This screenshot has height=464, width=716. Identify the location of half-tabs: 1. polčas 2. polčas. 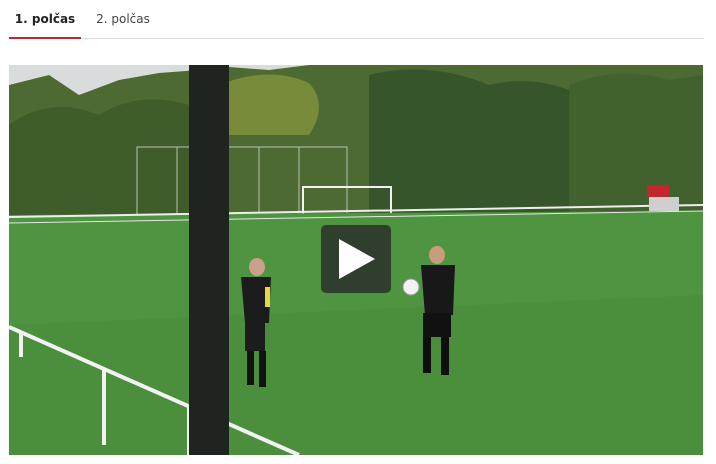
(356, 19).